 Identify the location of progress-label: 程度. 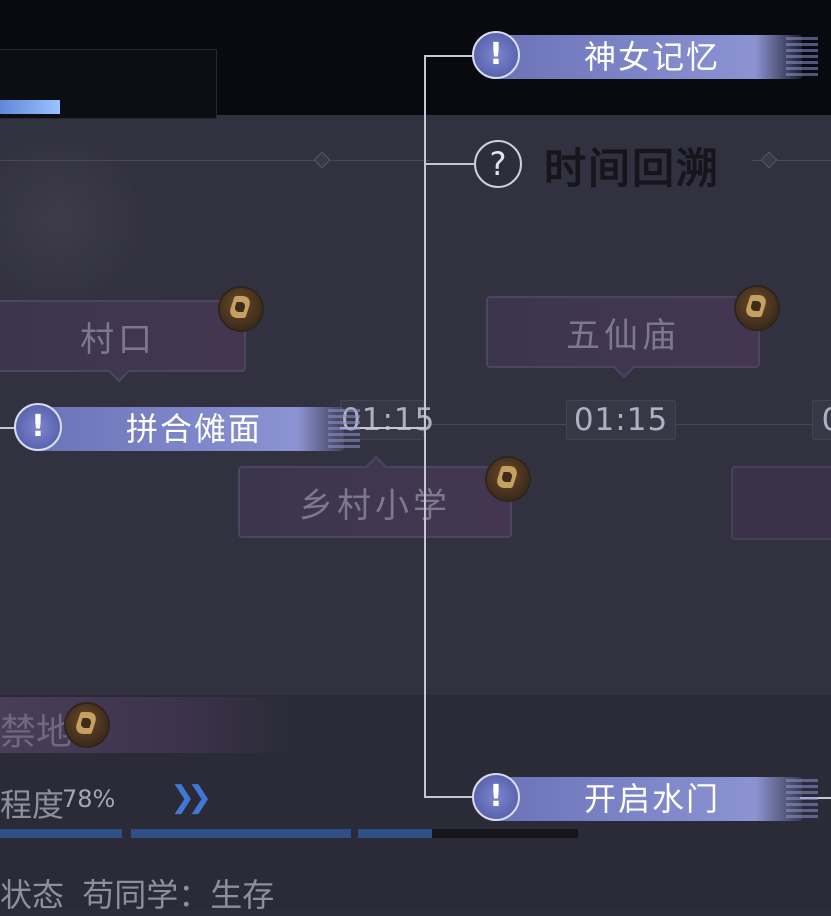
(32, 805).